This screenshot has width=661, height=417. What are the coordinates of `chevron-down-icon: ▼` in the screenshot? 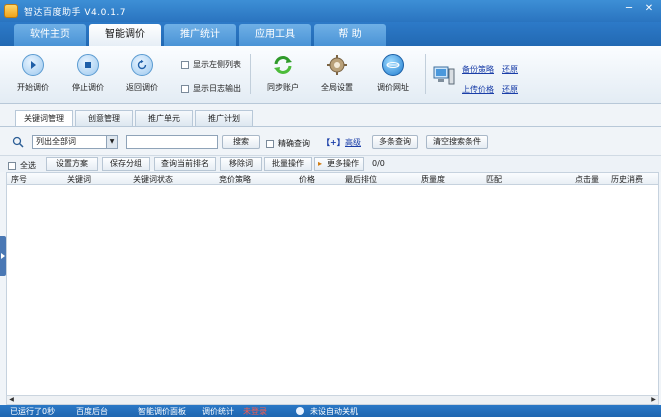 It's located at (111, 142).